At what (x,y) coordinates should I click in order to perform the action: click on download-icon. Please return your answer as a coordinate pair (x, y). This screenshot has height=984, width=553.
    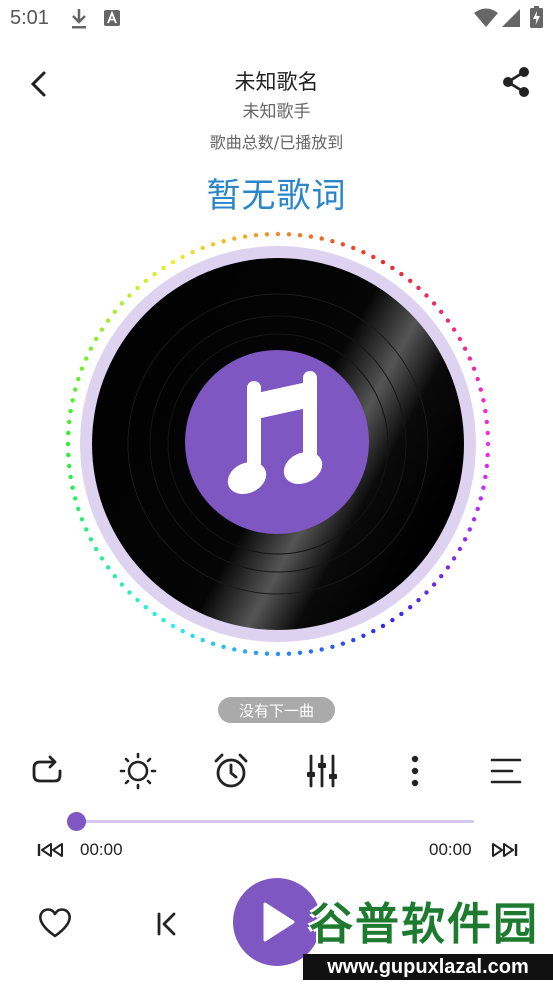
    Looking at the image, I should click on (79, 21).